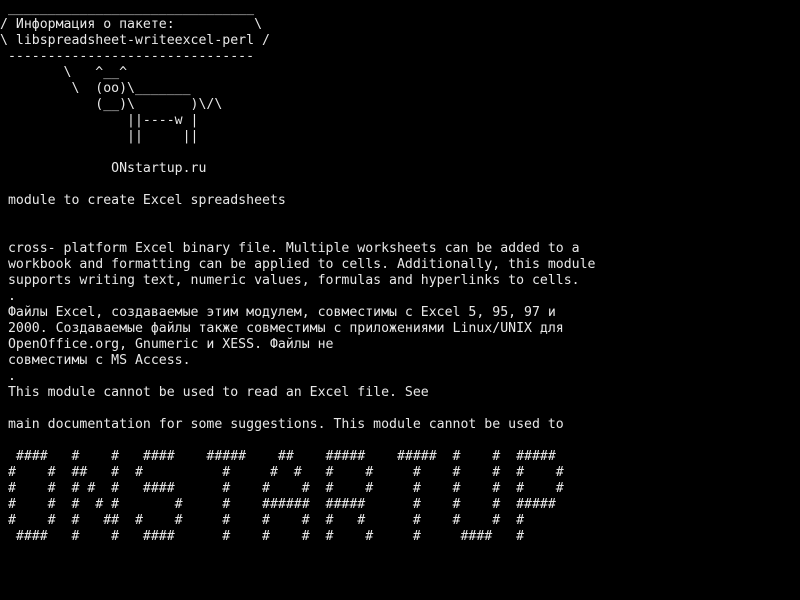 The height and width of the screenshot is (600, 800). What do you see at coordinates (99, 120) in the screenshot?
I see `cow-art-line: ||----w |` at bounding box center [99, 120].